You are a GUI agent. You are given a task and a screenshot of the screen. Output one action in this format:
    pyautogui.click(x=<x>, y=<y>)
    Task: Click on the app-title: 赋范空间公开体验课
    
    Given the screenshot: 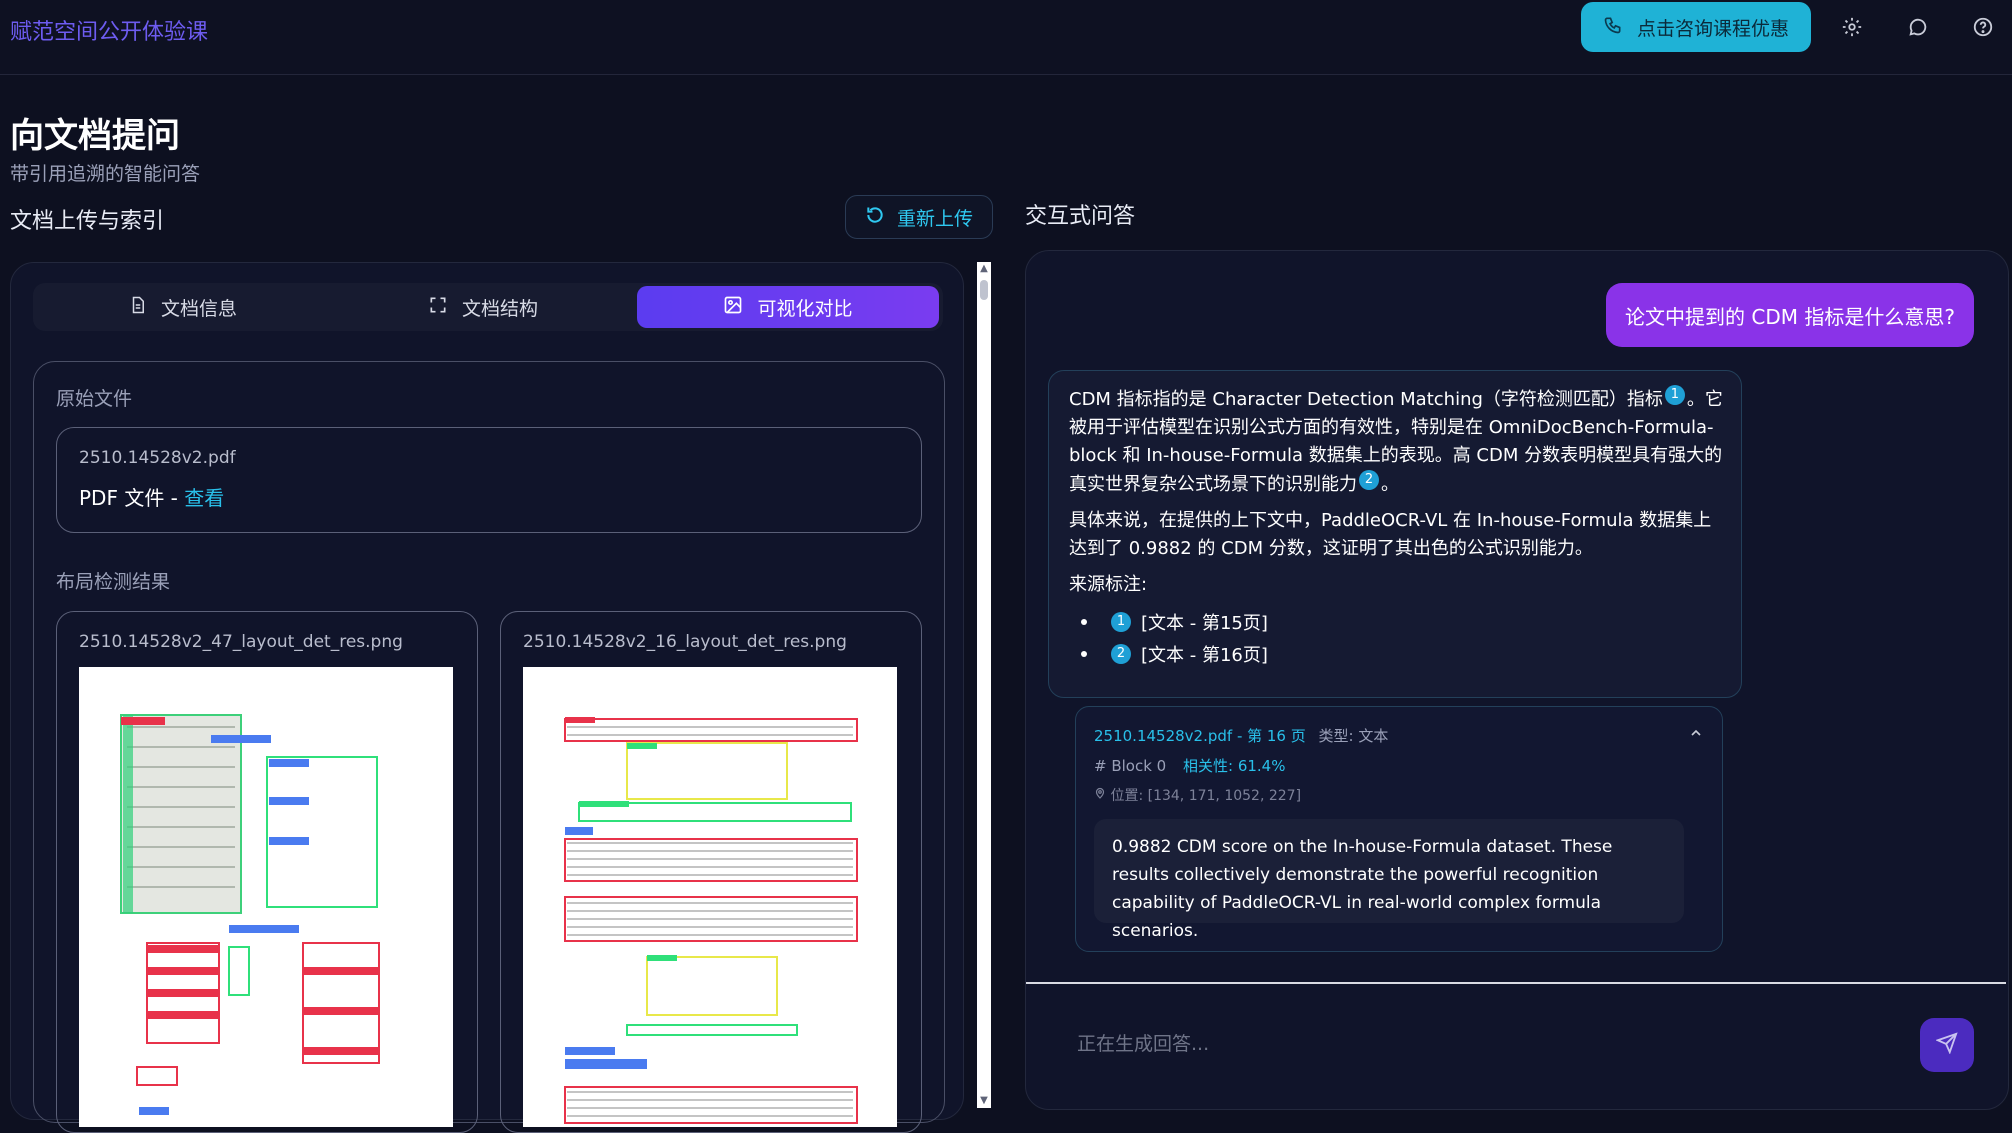 What is the action you would take?
    pyautogui.click(x=109, y=30)
    